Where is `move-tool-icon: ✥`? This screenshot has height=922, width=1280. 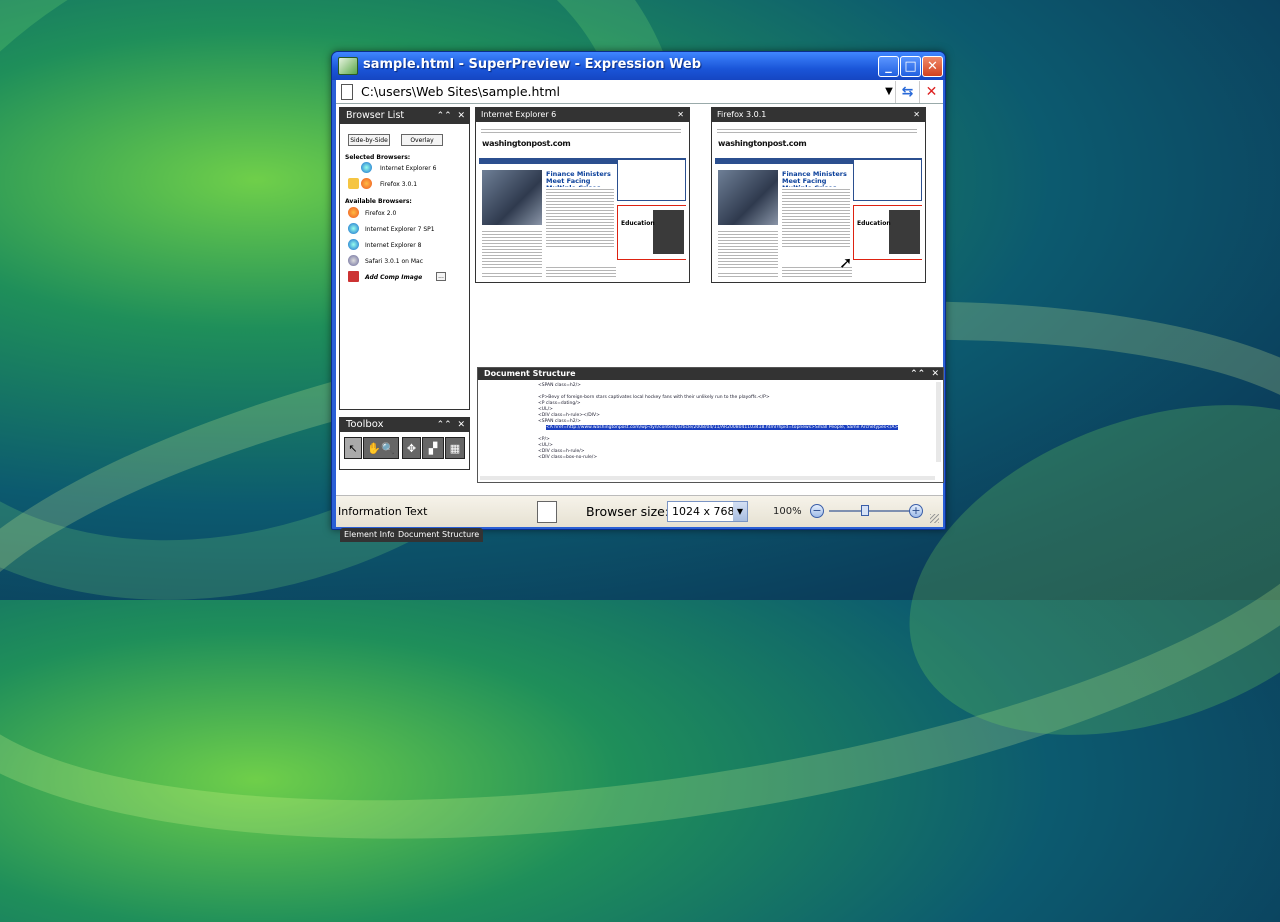
move-tool-icon: ✥ is located at coordinates (411, 448).